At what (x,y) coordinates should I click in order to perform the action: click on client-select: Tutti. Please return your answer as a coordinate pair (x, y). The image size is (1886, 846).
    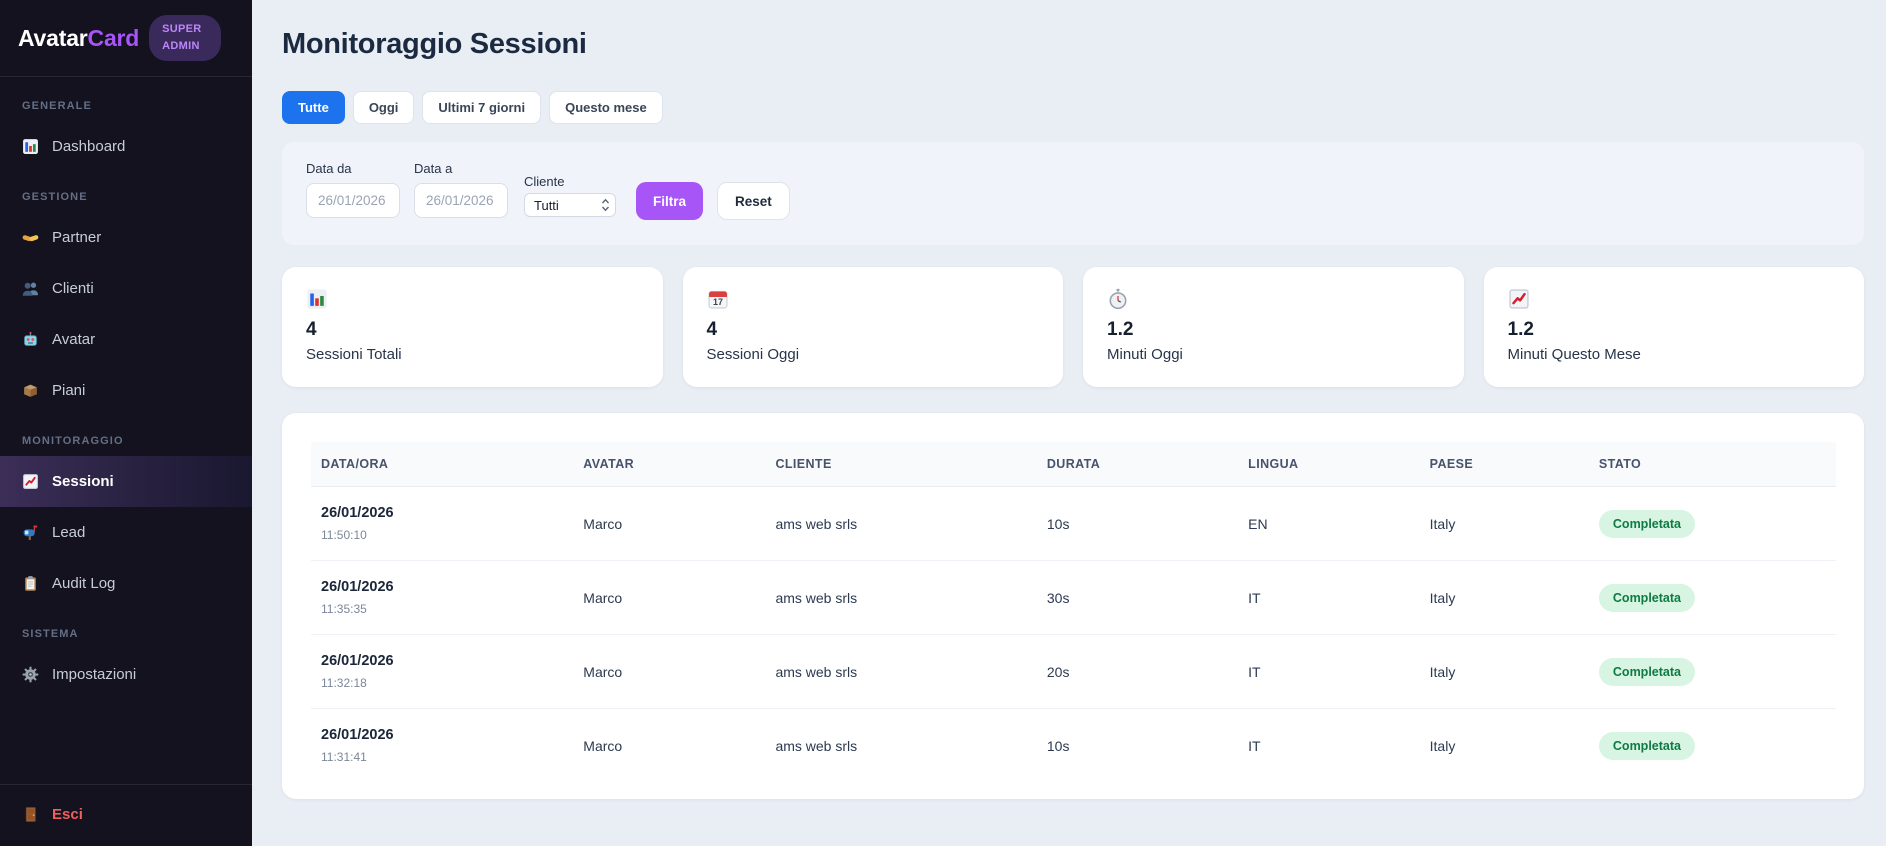
    Looking at the image, I should click on (570, 205).